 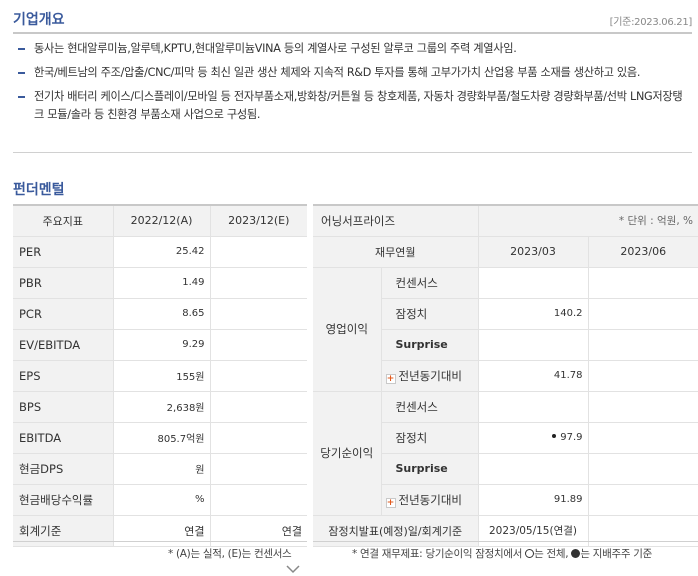 I want to click on column-header: 2023/06, so click(x=642, y=251).